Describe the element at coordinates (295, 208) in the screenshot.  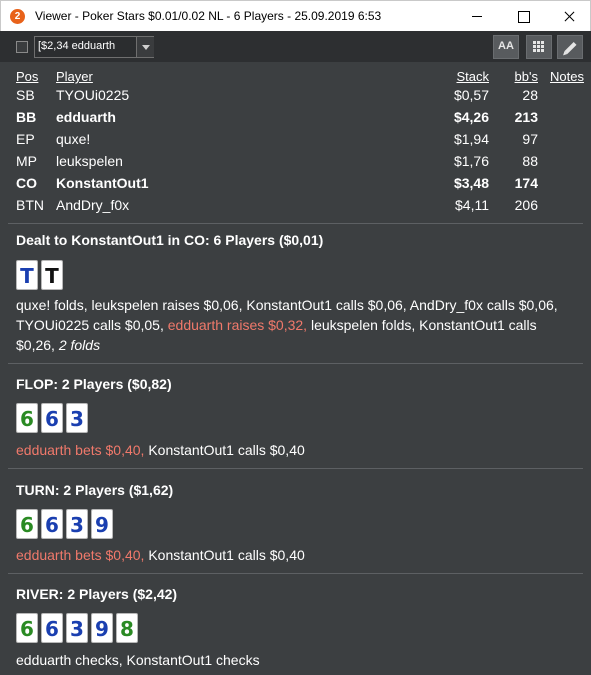
I see `table-row: BTN AndDry_f0x $4,11 206` at that location.